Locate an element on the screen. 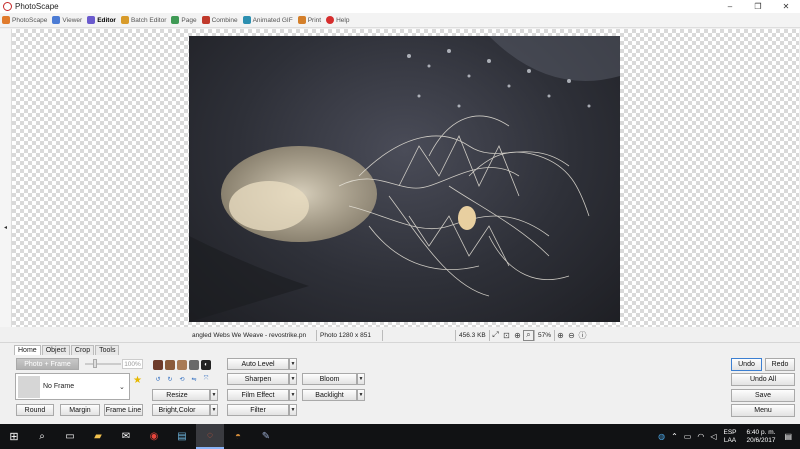  undo-button: Undo is located at coordinates (746, 364).